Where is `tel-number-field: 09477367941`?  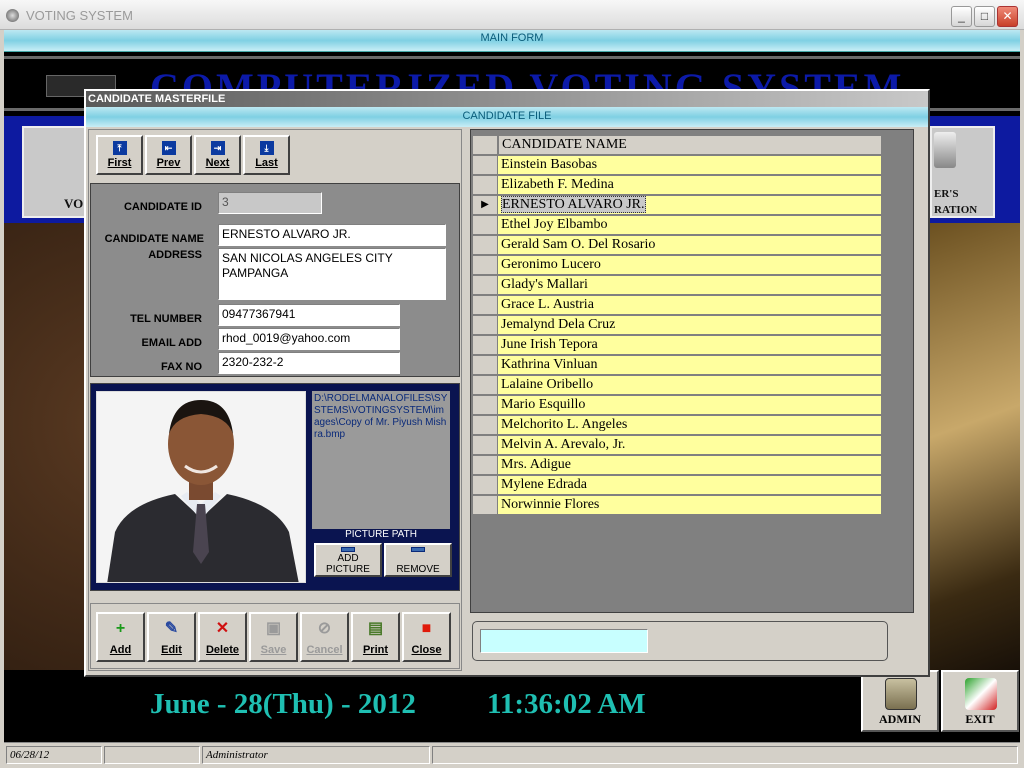 tel-number-field: 09477367941 is located at coordinates (309, 315).